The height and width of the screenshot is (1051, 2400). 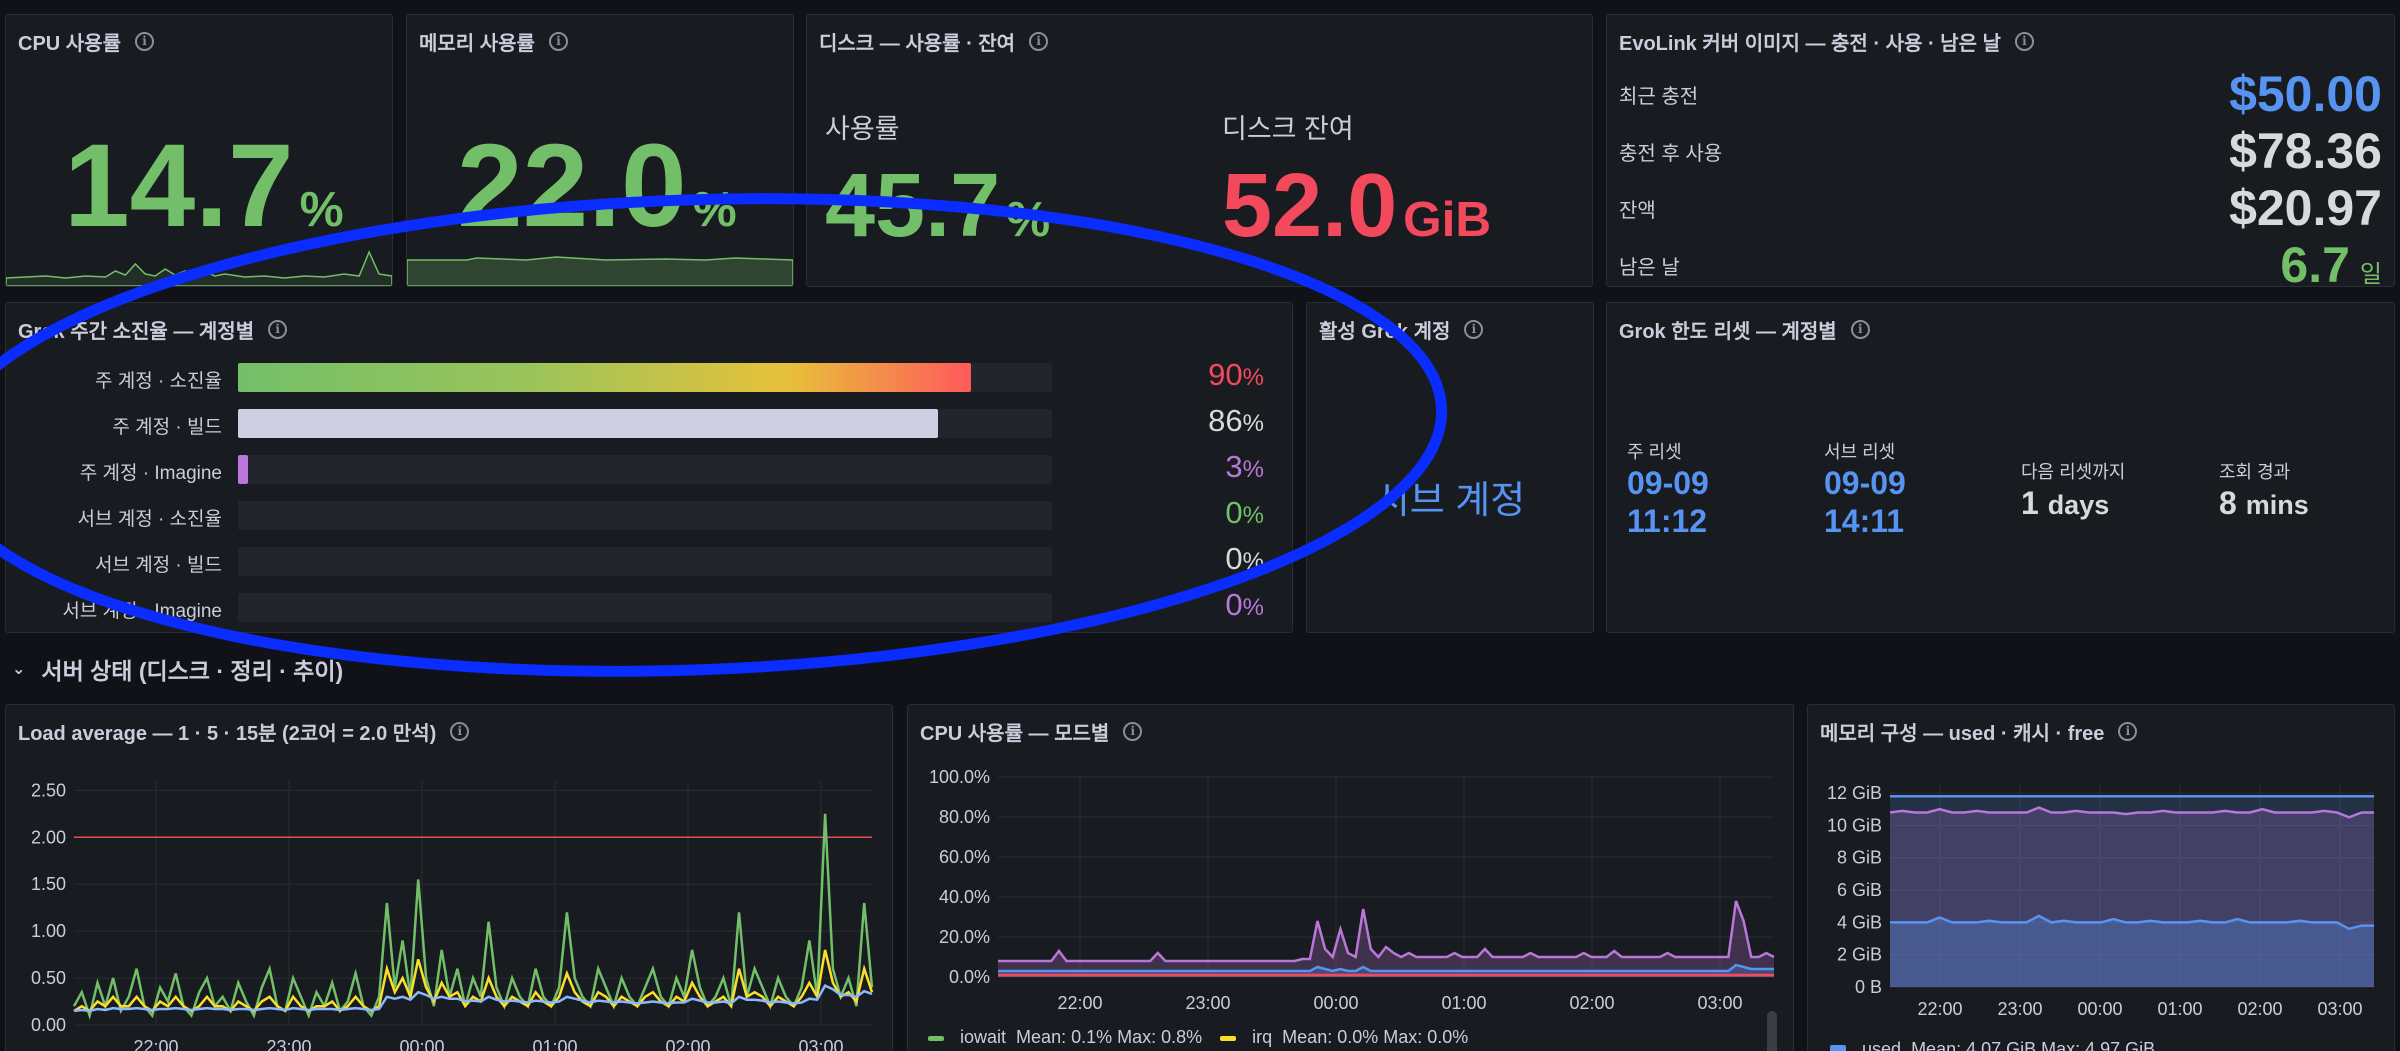 What do you see at coordinates (1288, 129) in the screenshot?
I see `disk-free-label: 디스크 잔여` at bounding box center [1288, 129].